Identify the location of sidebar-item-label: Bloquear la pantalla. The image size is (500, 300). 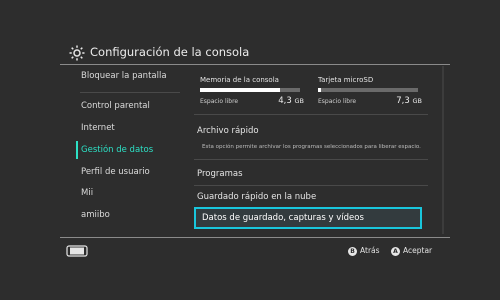
(124, 76).